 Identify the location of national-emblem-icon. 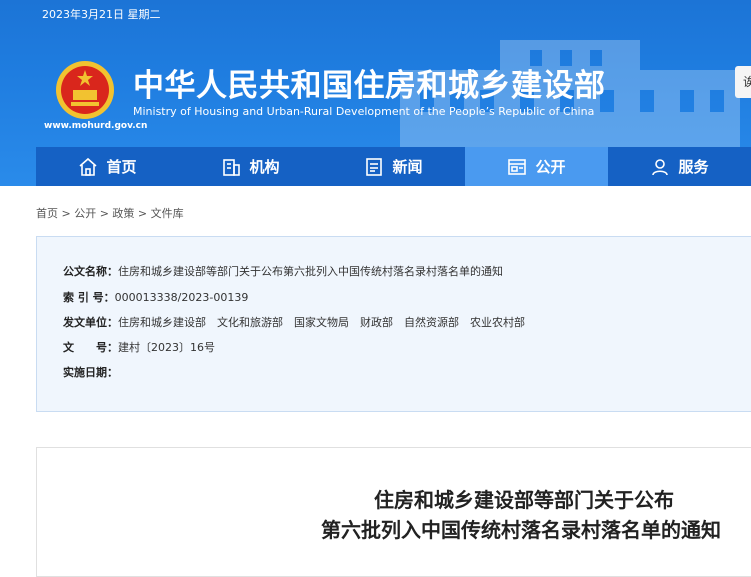
(85, 90).